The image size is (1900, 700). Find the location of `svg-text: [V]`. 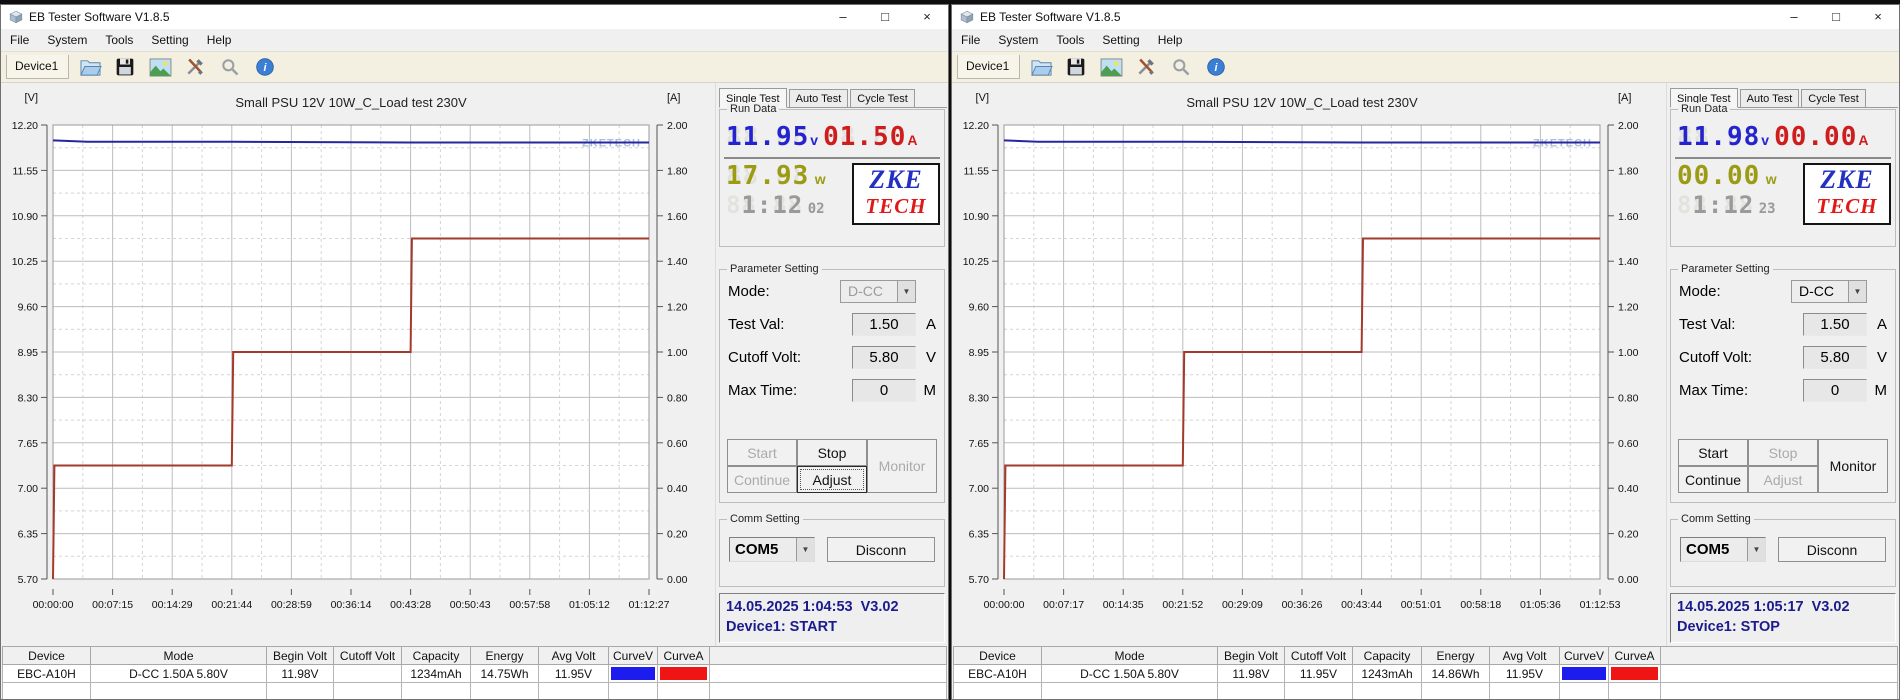

svg-text: [V] is located at coordinates (31, 98).